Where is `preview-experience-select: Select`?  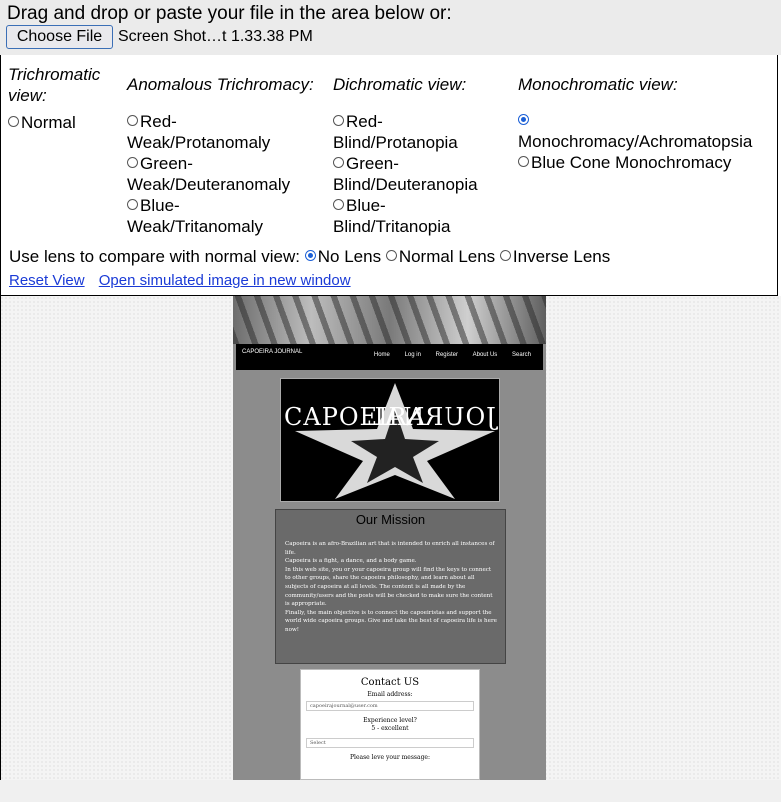
preview-experience-select: Select is located at coordinates (390, 743).